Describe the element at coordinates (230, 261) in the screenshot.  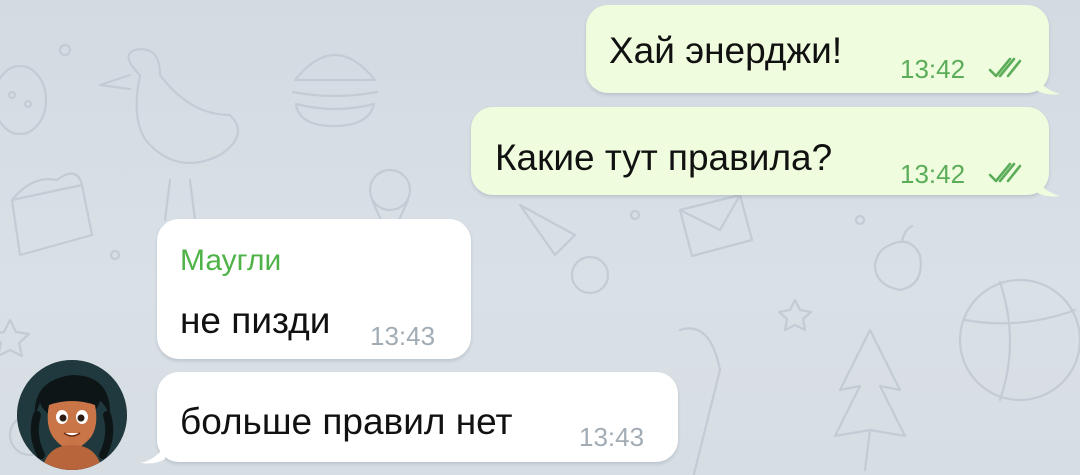
I see `sender-name: Маугли` at that location.